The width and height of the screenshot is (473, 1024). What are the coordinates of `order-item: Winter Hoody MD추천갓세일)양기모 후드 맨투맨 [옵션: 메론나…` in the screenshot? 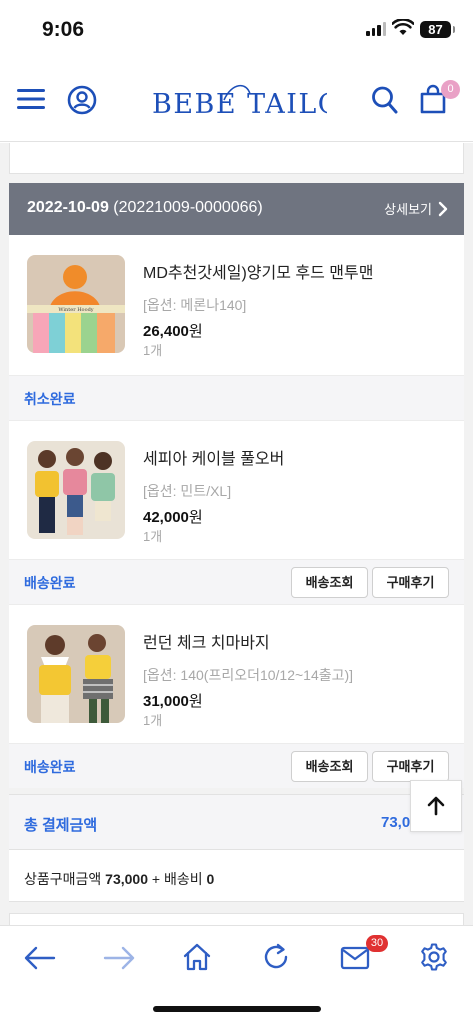 It's located at (236, 305).